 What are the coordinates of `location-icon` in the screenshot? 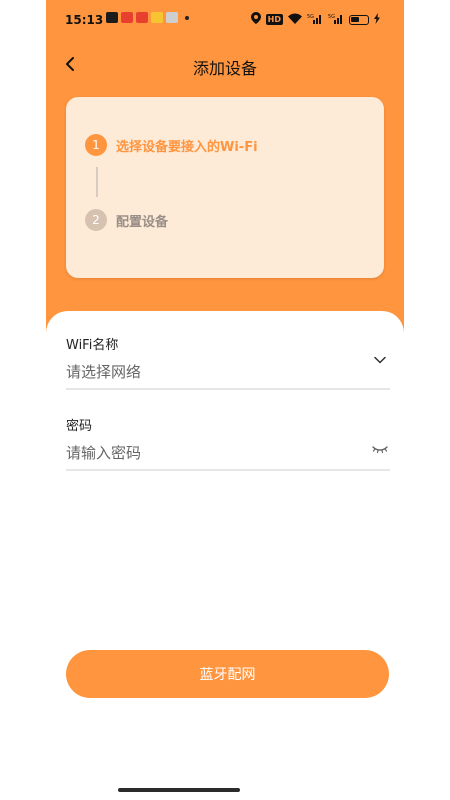 It's located at (255, 19).